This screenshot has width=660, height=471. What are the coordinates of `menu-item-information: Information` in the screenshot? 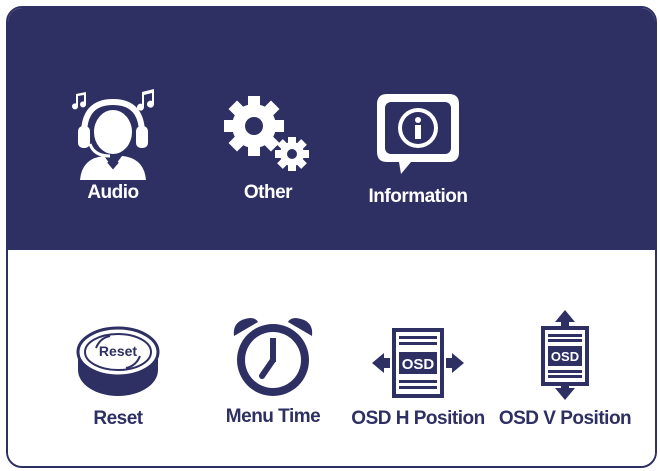 It's located at (418, 149).